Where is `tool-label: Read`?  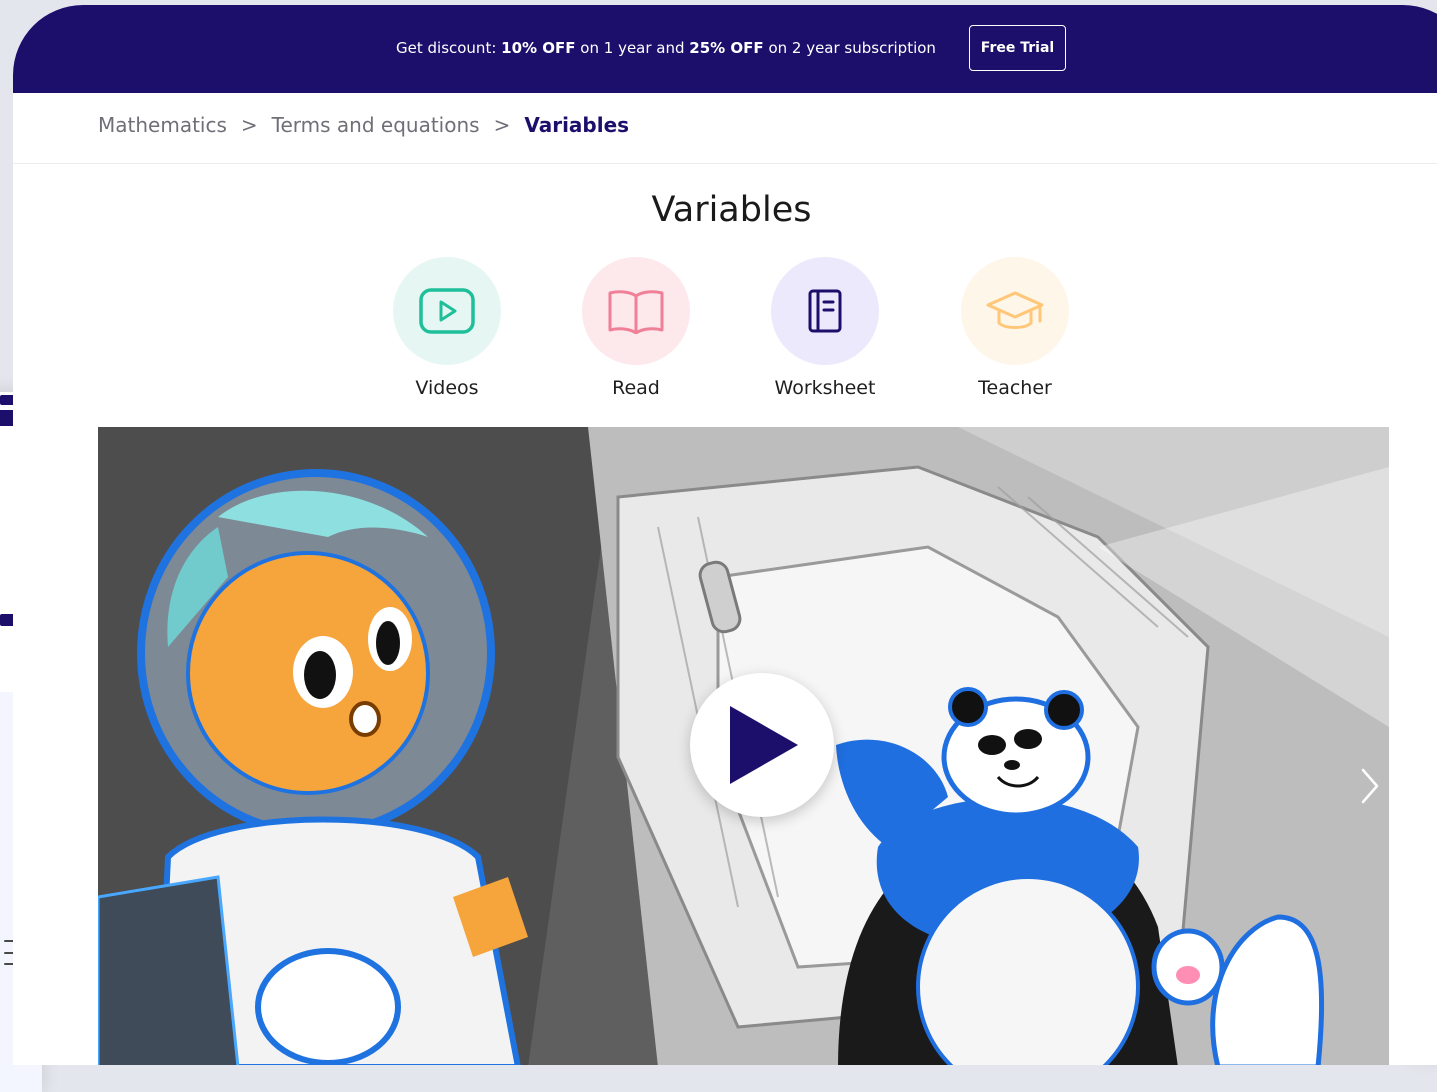 tool-label: Read is located at coordinates (636, 388).